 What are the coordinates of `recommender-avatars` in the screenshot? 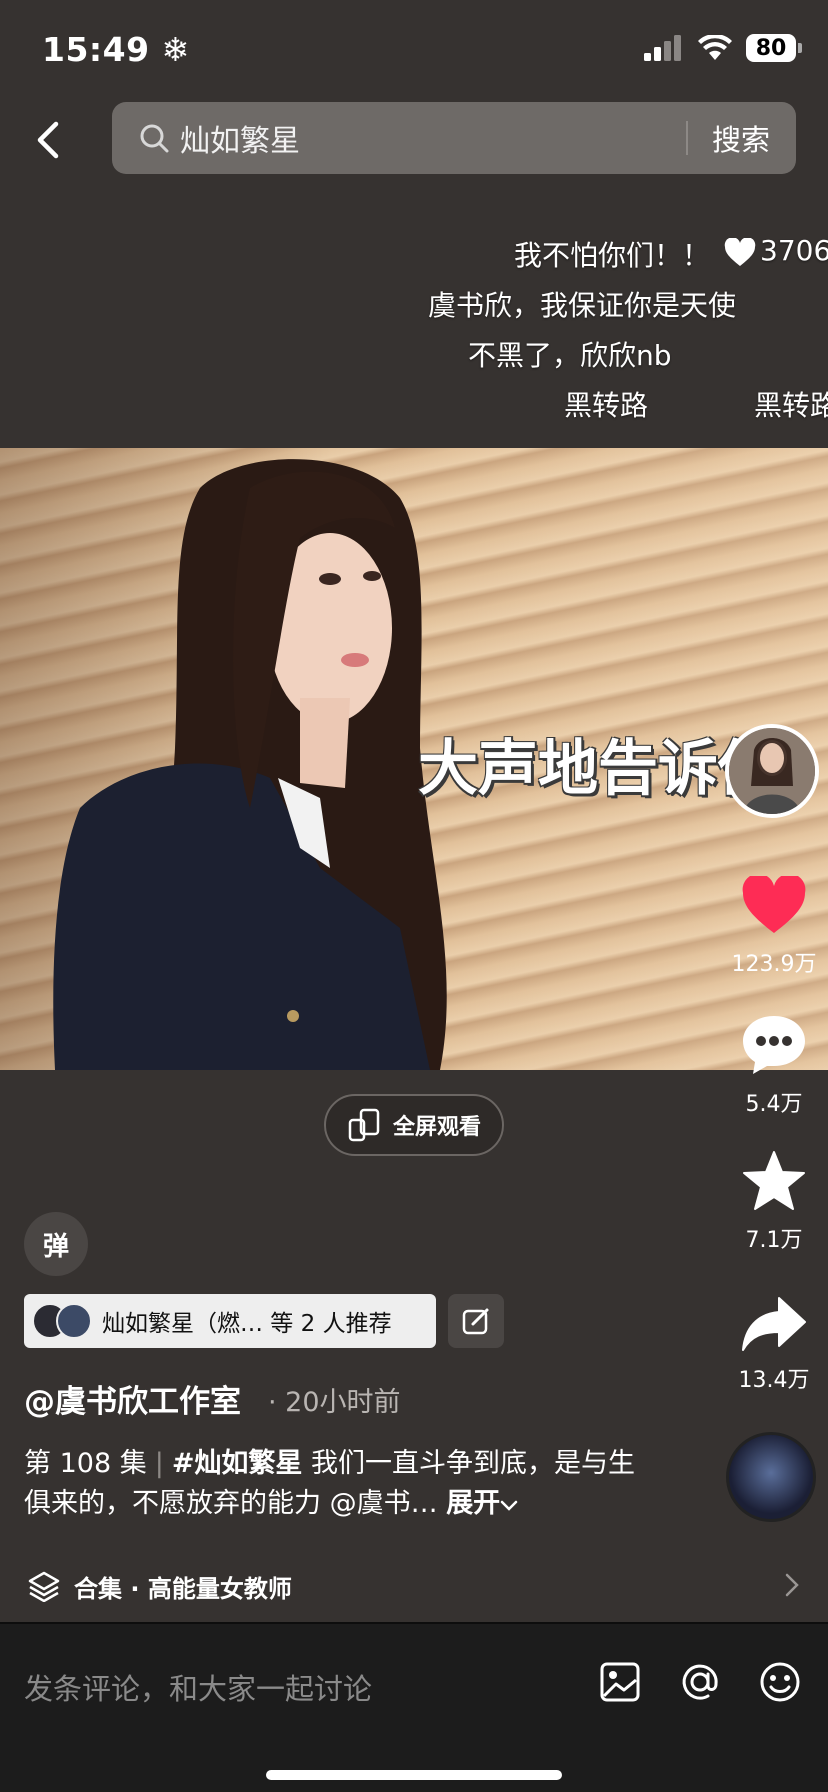 It's located at (62, 1321).